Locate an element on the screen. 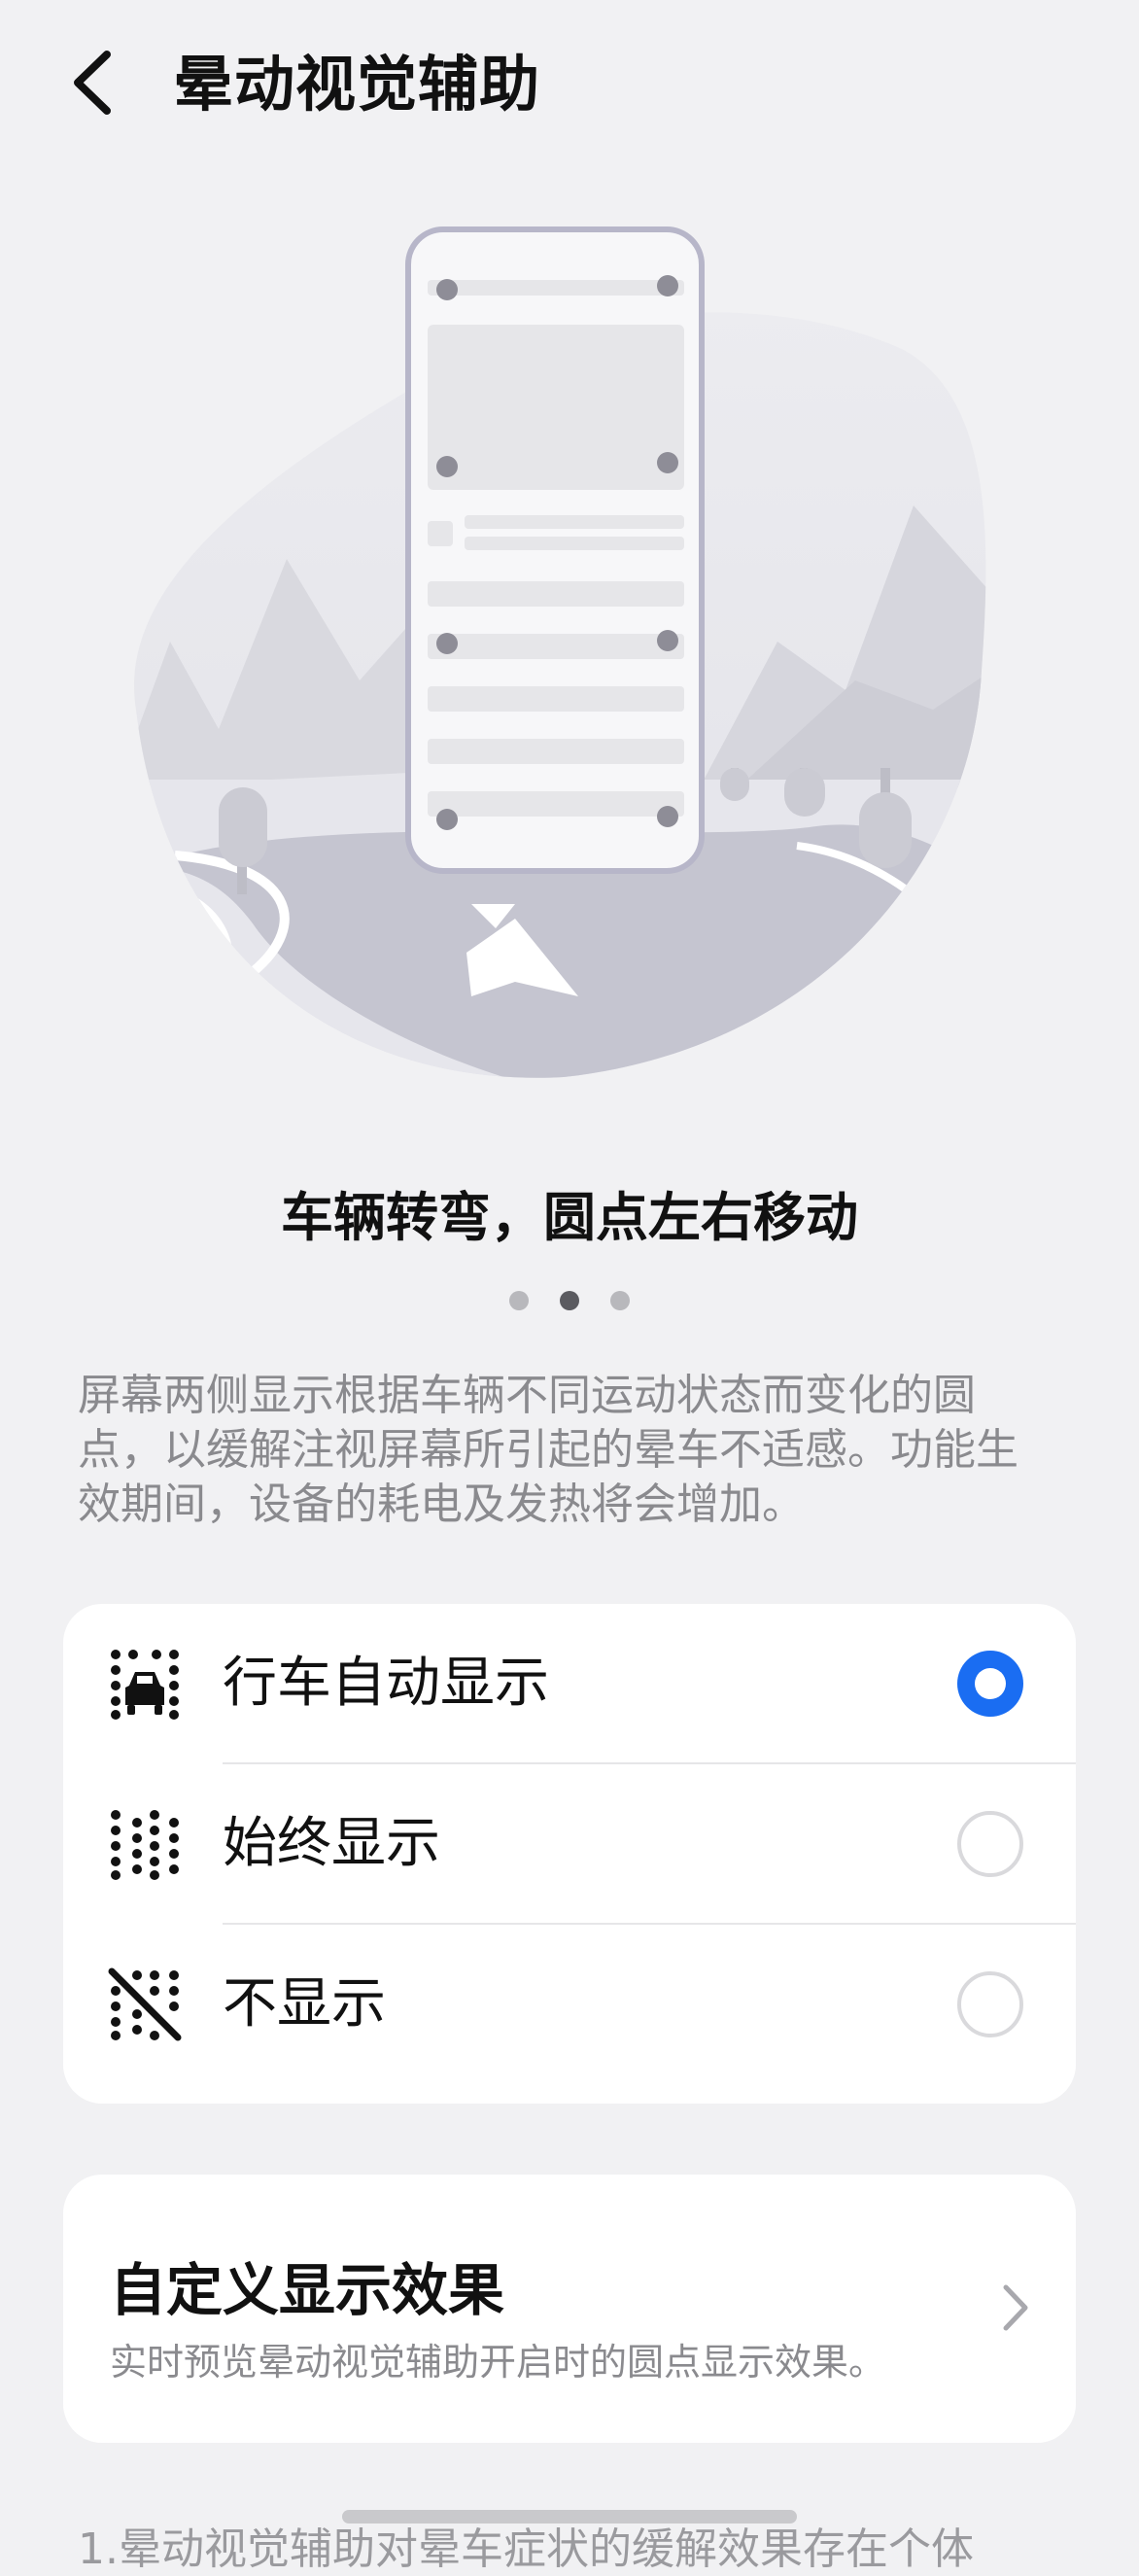 The width and height of the screenshot is (1139, 2576). illustration-caption: 车辆转弯，圆点左右移动 is located at coordinates (569, 1217).